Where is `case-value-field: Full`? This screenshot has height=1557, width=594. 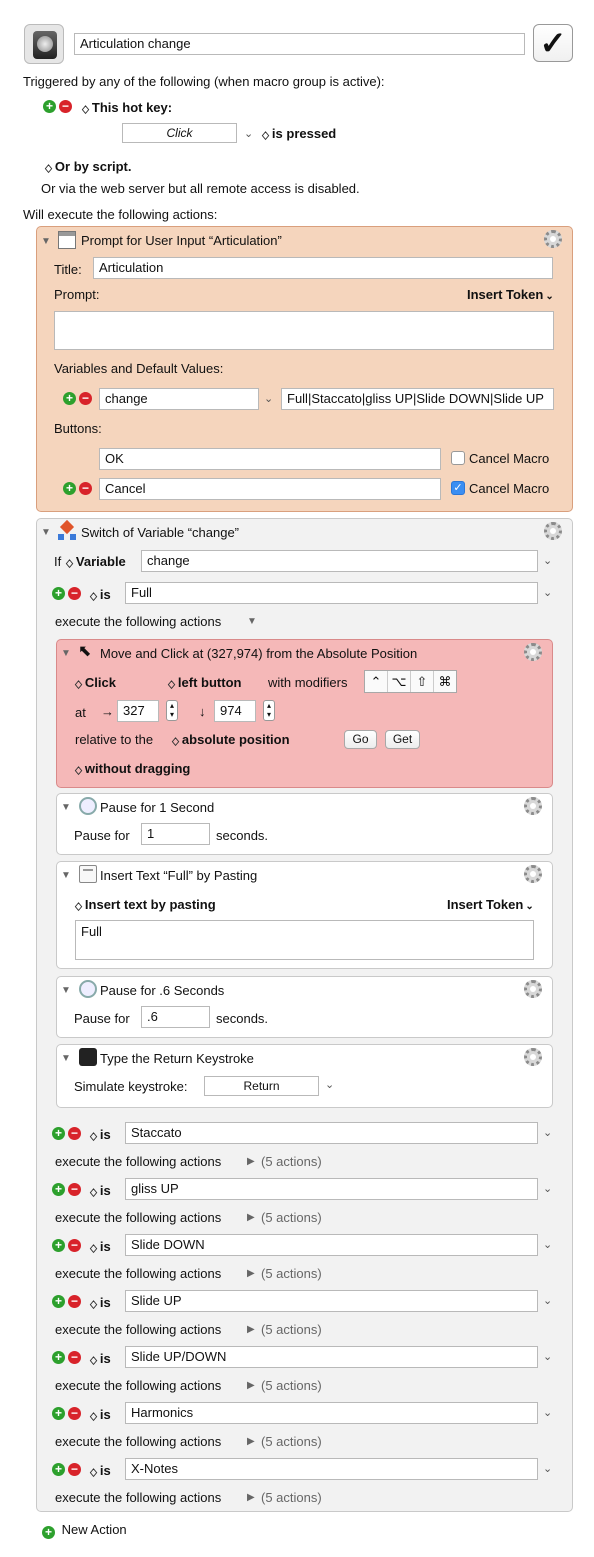 case-value-field: Full is located at coordinates (331, 593).